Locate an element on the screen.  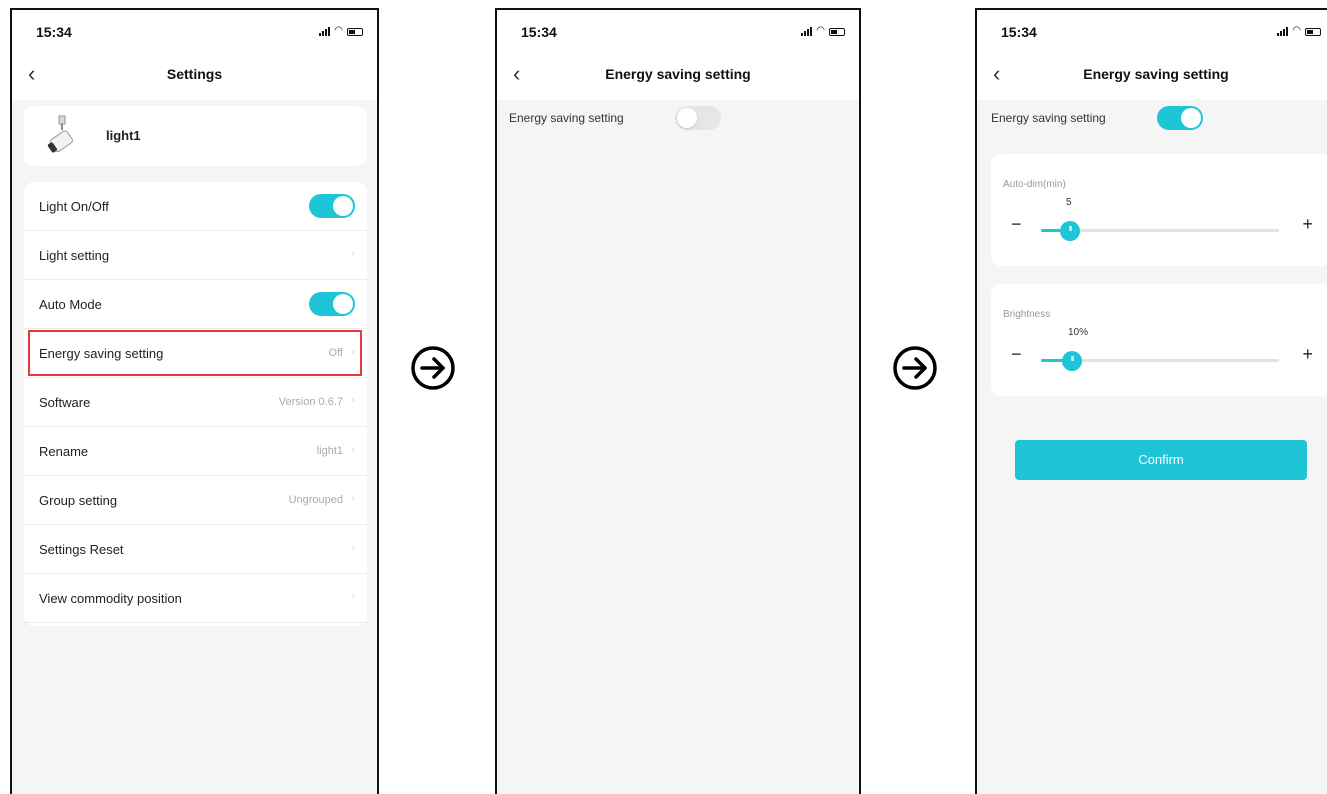
row-label: Auto Mode is located at coordinates (70, 304).